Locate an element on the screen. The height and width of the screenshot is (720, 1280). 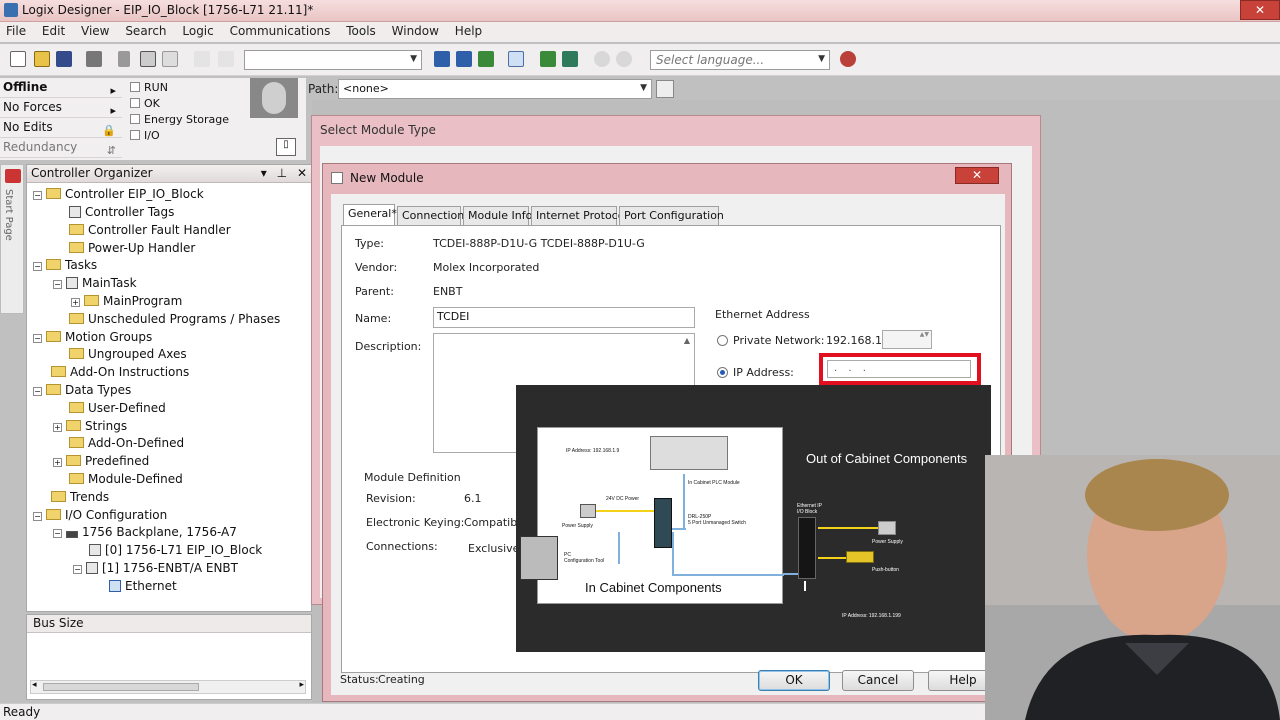
edits-status: No Edits 🔒 is located at coordinates (61, 128).